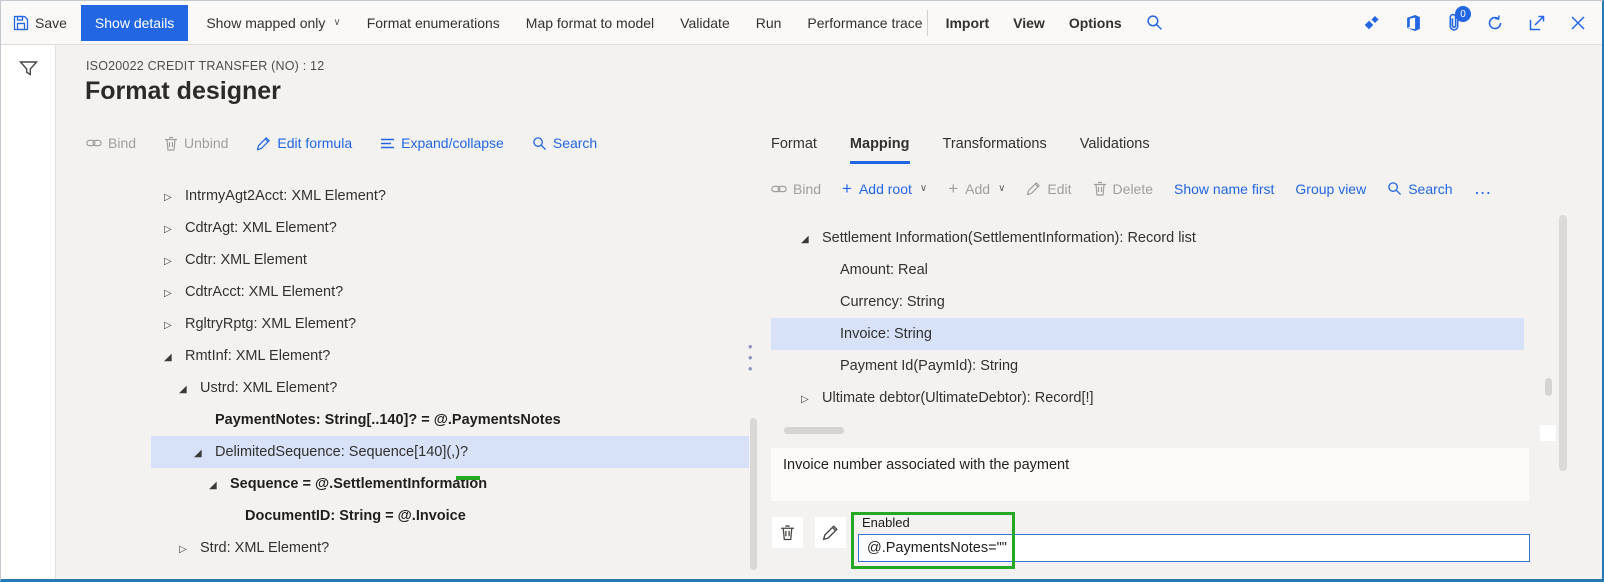 The image size is (1604, 582). Describe the element at coordinates (1194, 548) in the screenshot. I see `enabled-formula-input` at that location.